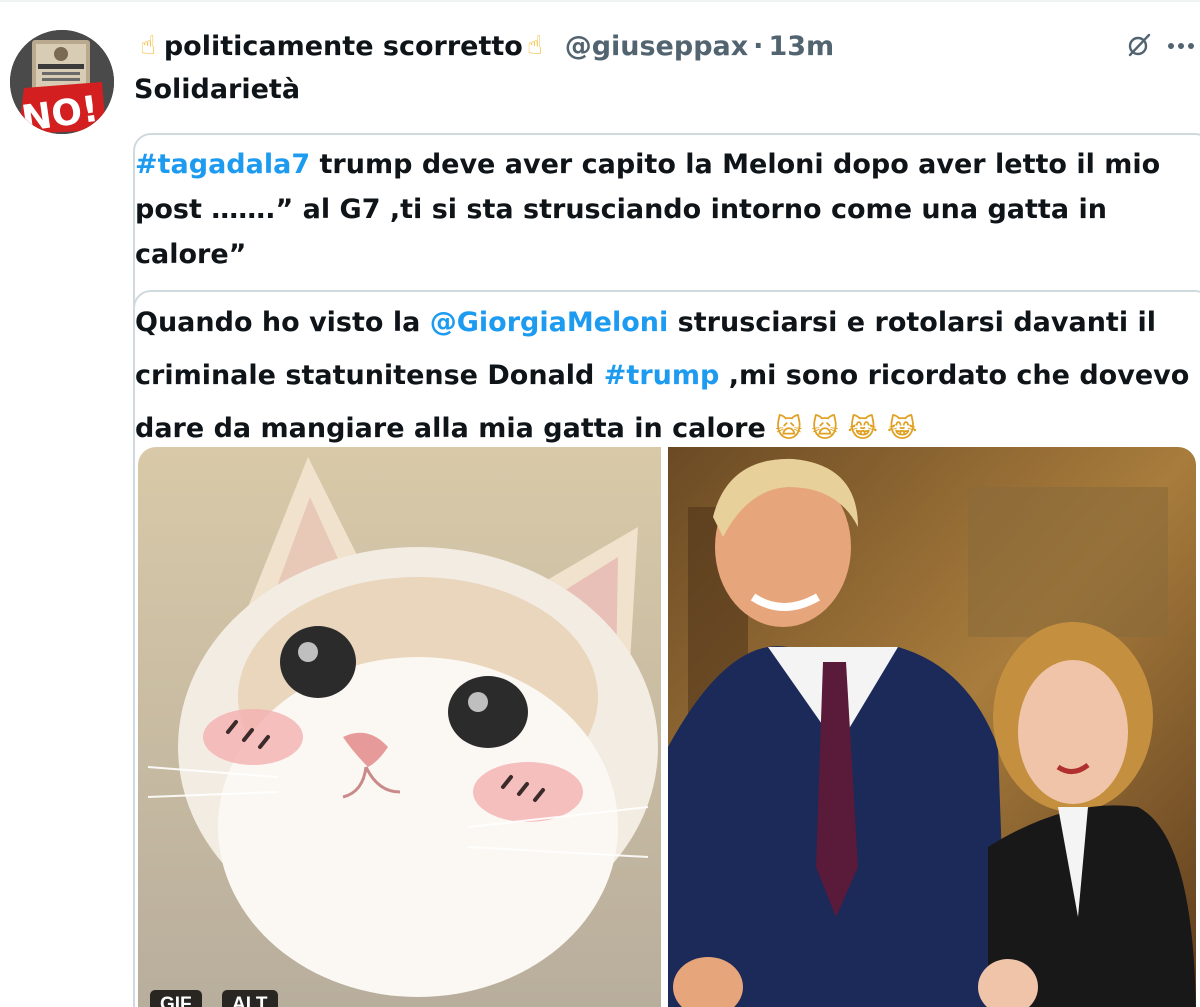 This screenshot has height=1007, width=1200. What do you see at coordinates (801, 46) in the screenshot?
I see `timestamp: 13m` at bounding box center [801, 46].